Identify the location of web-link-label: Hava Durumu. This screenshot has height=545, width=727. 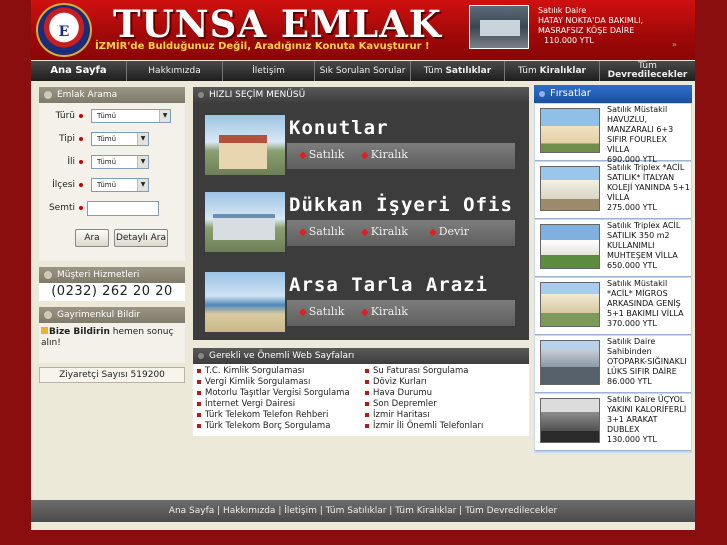
(403, 393).